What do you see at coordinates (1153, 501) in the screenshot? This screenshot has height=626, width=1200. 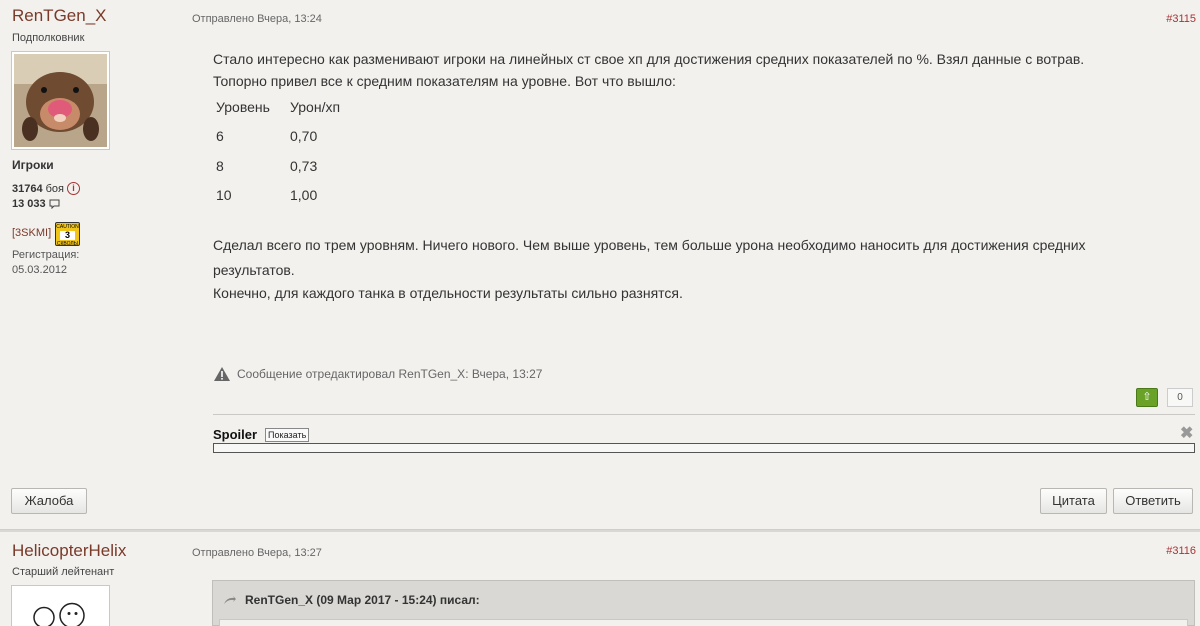 I see `reply-button: Ответить` at bounding box center [1153, 501].